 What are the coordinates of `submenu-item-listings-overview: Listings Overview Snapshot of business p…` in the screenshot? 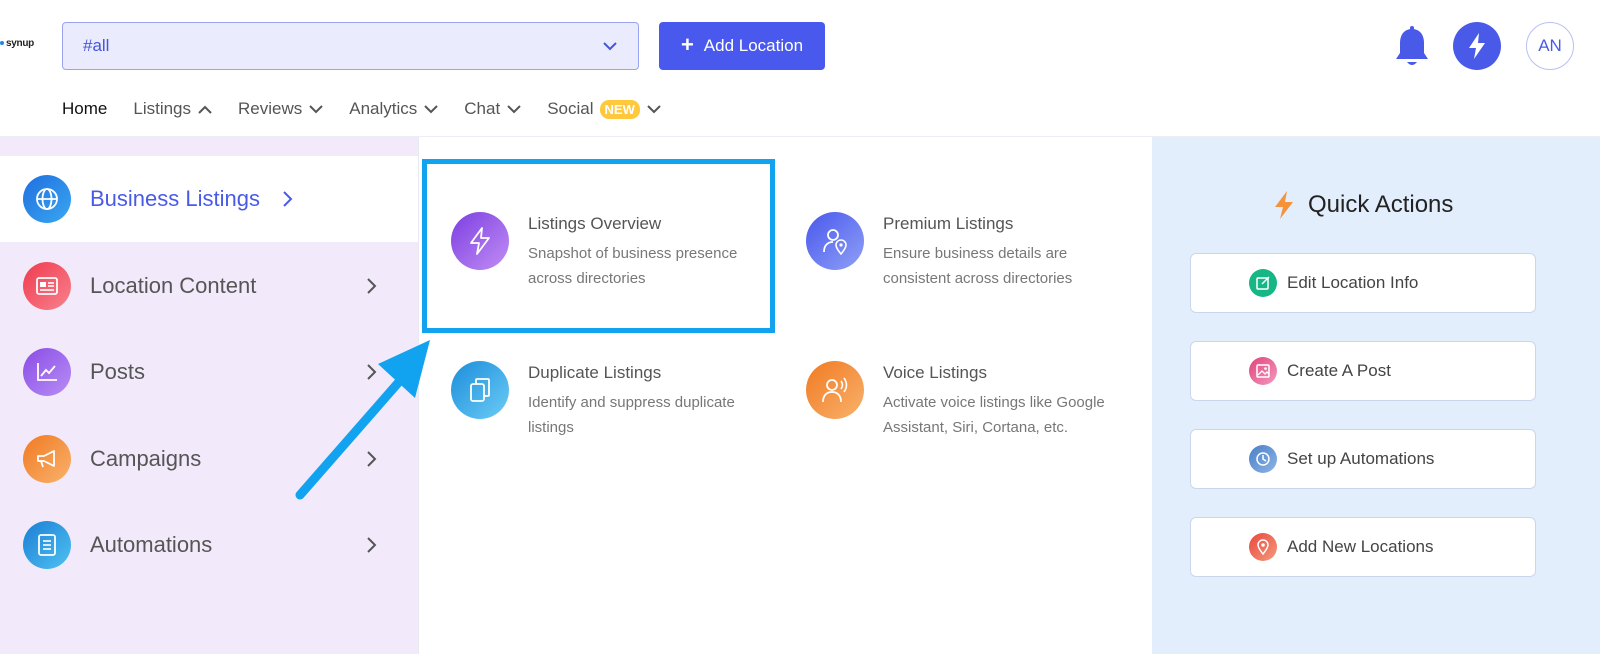 It's located at (616, 267).